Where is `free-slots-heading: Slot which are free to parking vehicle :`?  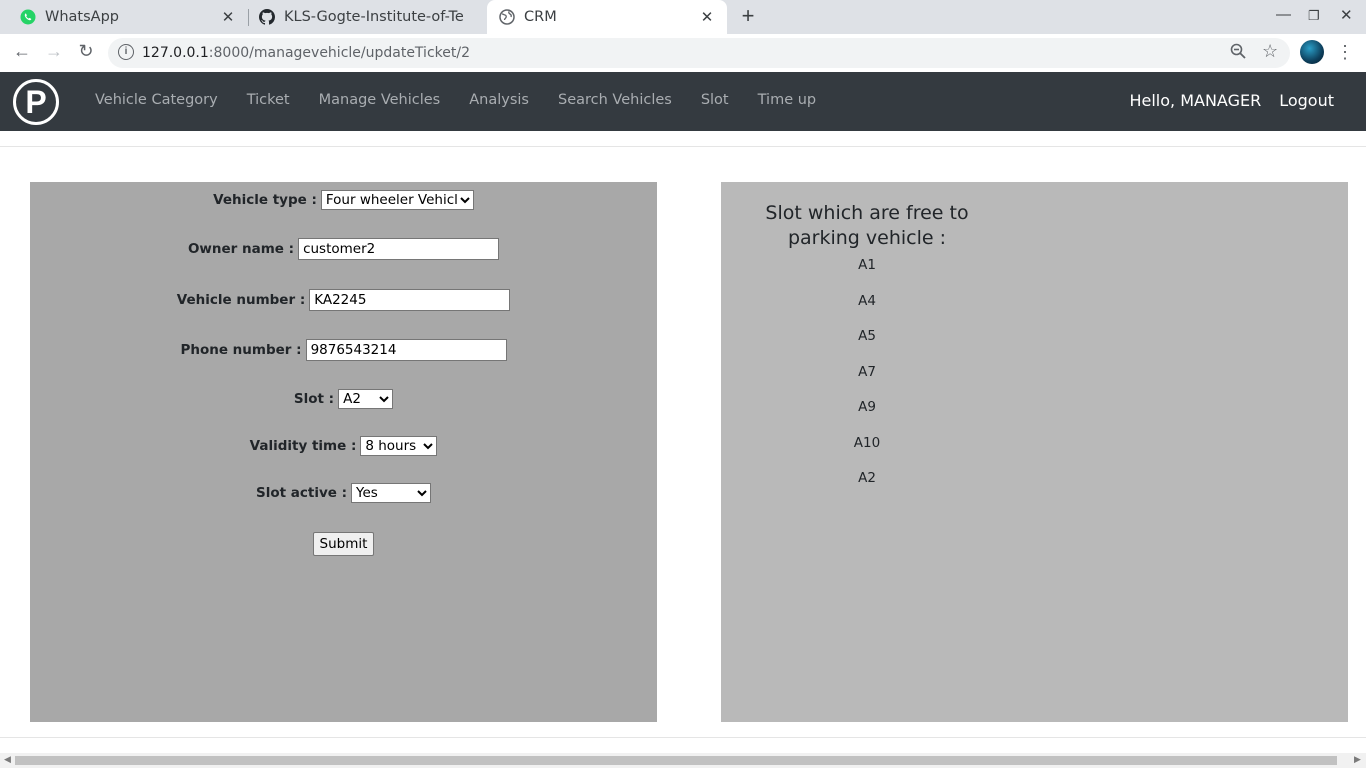 free-slots-heading: Slot which are free to parking vehicle : is located at coordinates (867, 225).